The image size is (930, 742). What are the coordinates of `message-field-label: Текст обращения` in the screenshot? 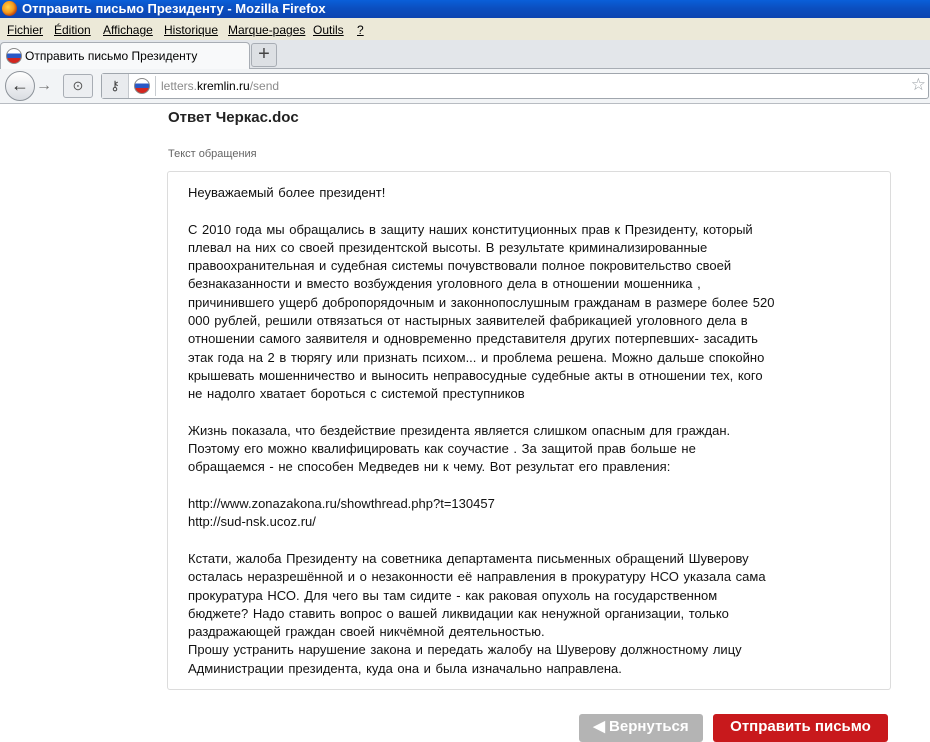 It's located at (212, 154).